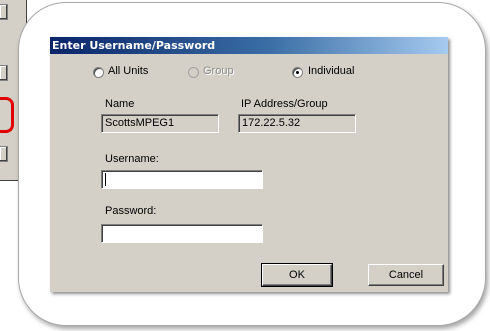 The width and height of the screenshot is (490, 331). I want to click on ip-address-field: 172.22.5.32, so click(297, 123).